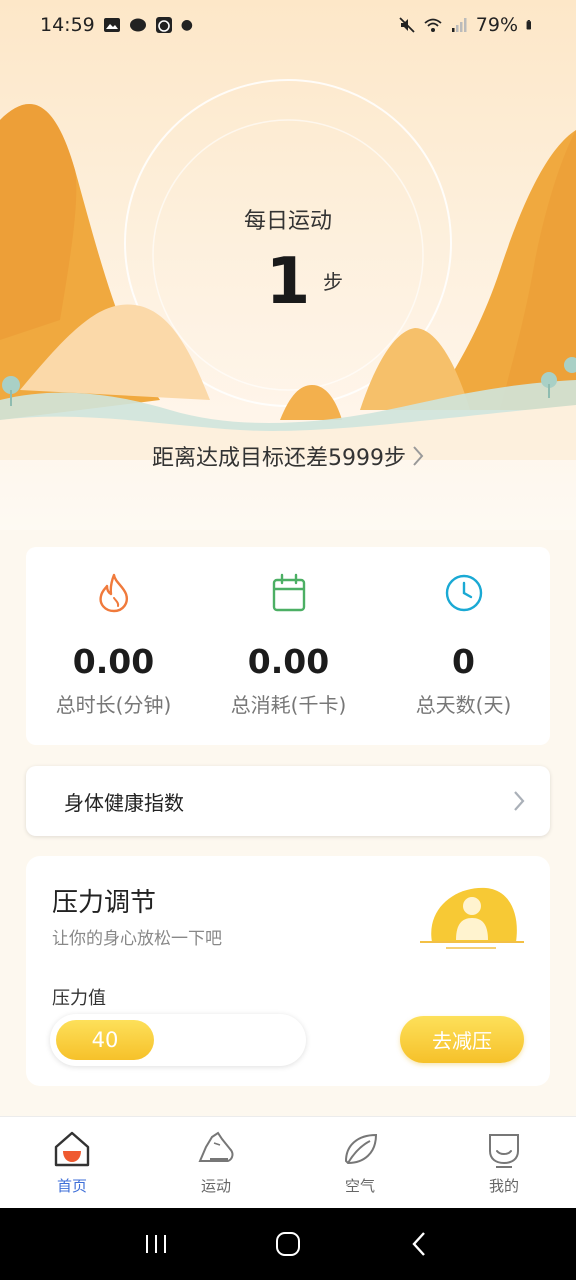  Describe the element at coordinates (288, 705) in the screenshot. I see `stat-label: 总消耗(千卡)` at that location.